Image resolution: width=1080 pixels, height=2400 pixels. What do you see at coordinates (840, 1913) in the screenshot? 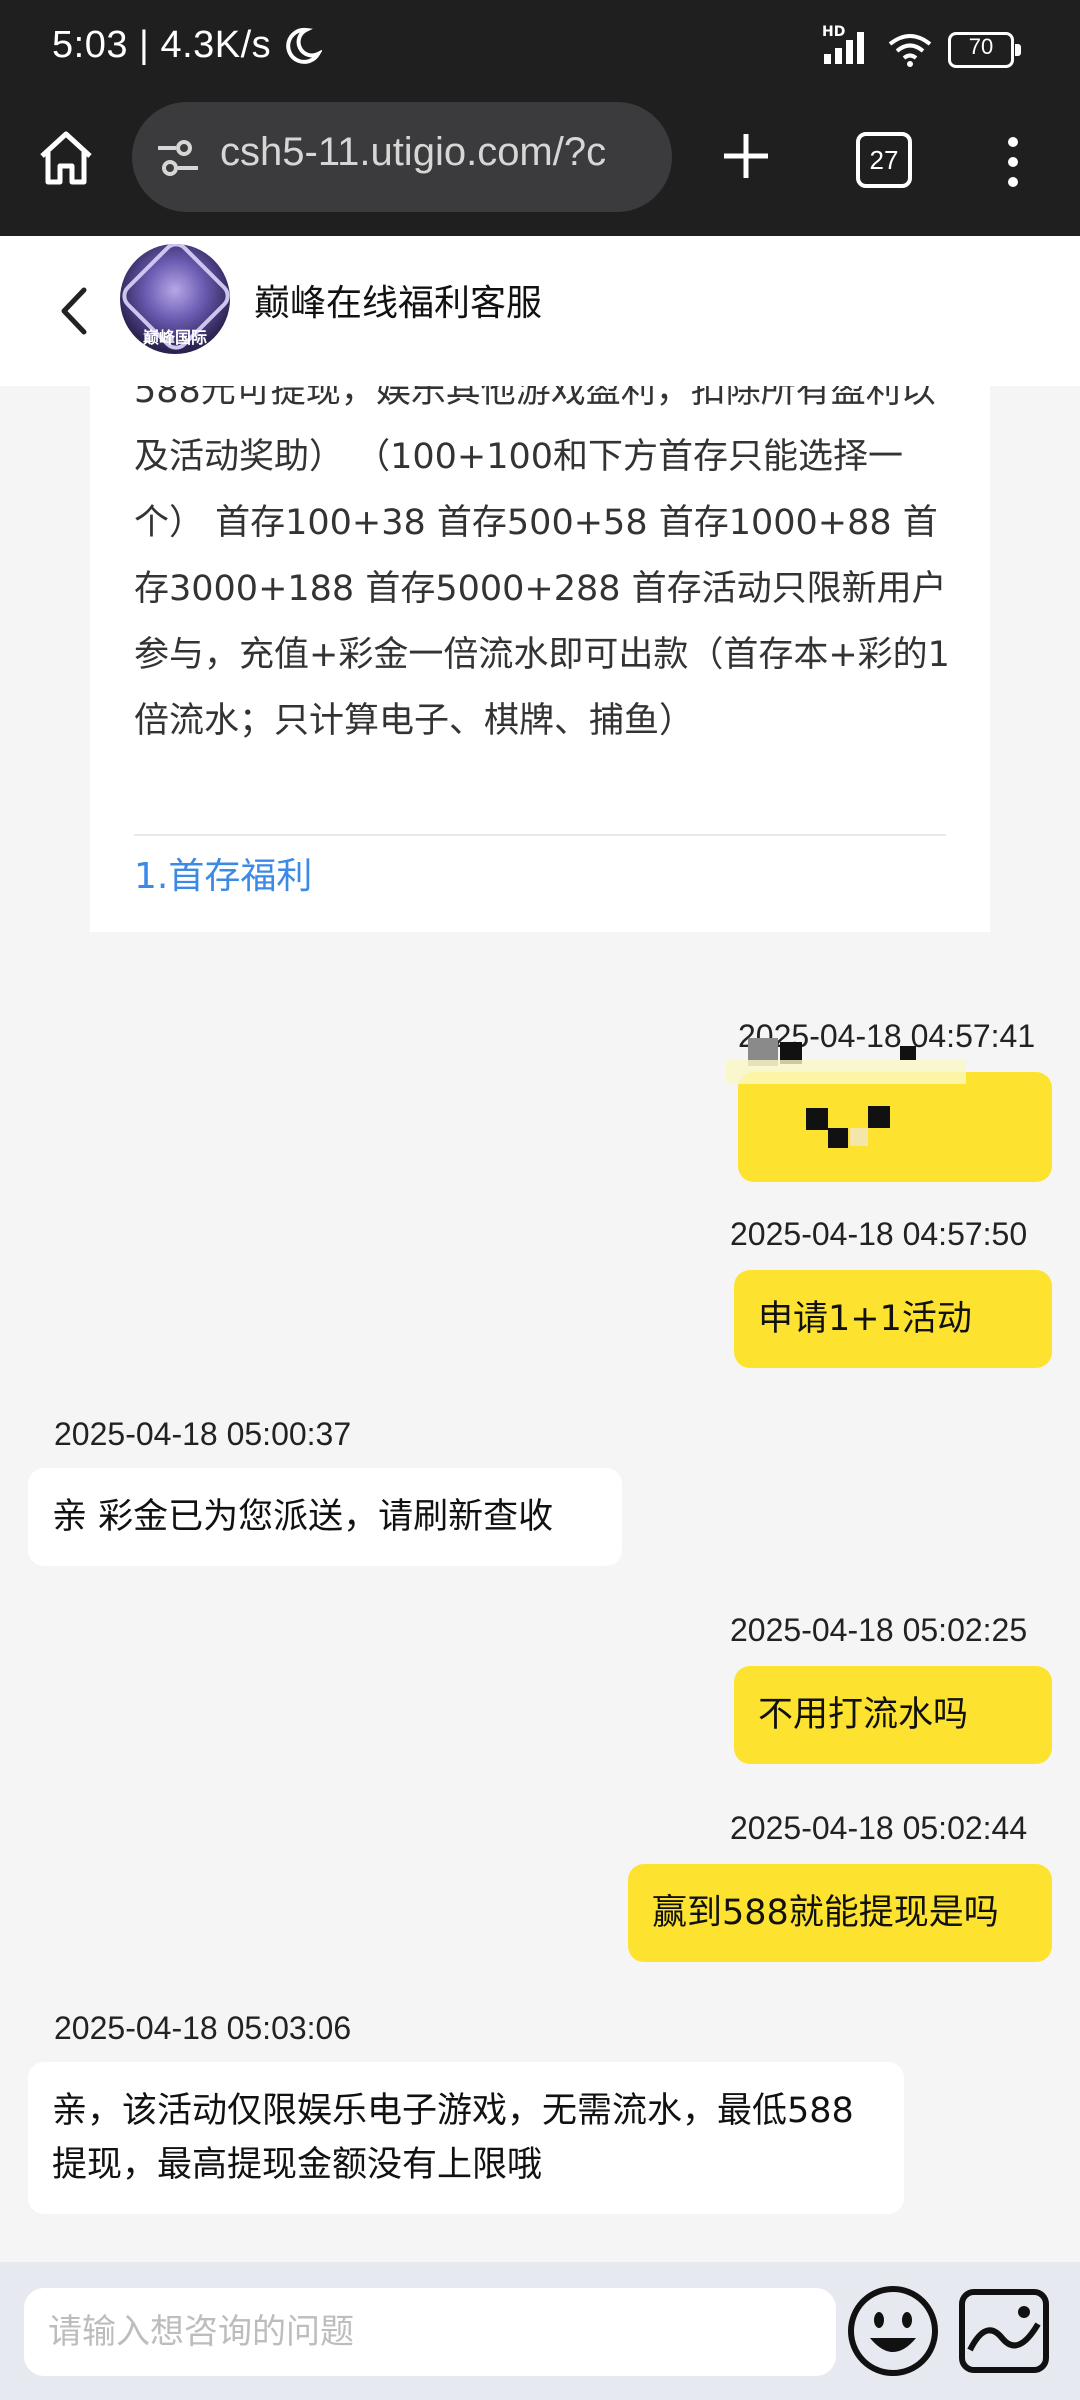
I see `message-bubble-user: 赢到588就能提现是吗` at bounding box center [840, 1913].